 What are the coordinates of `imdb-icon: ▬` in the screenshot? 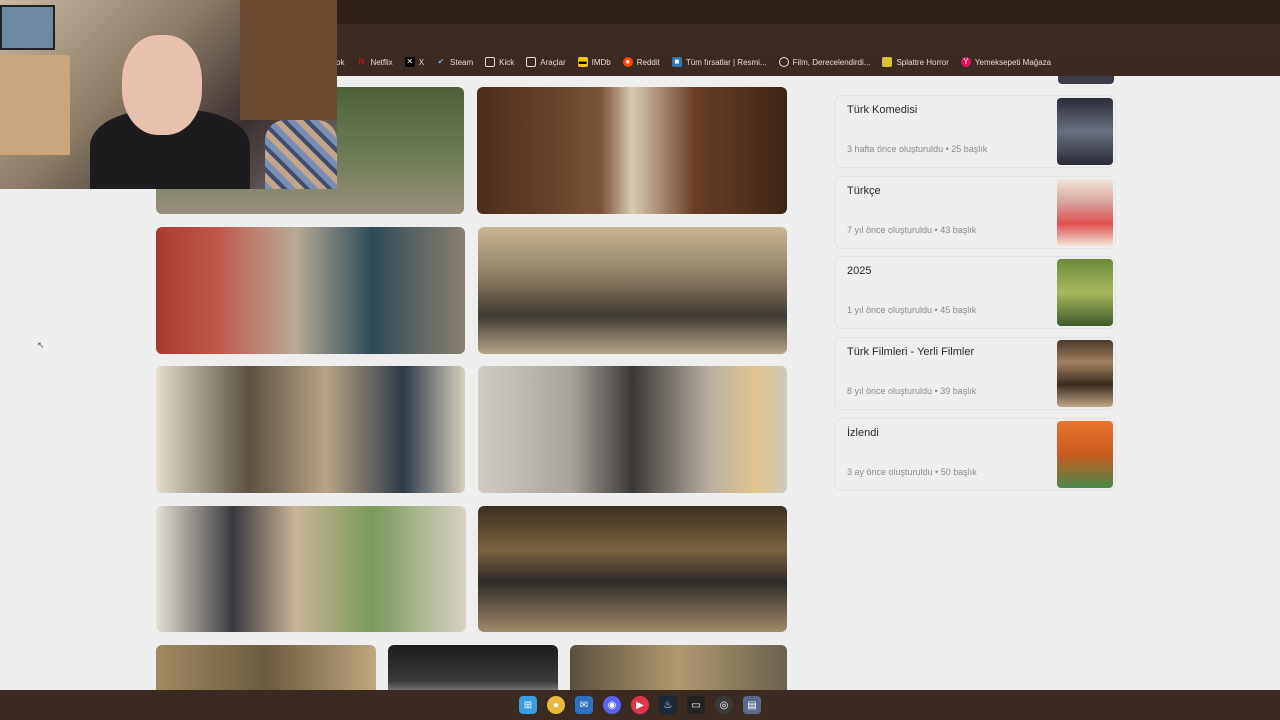 It's located at (582, 62).